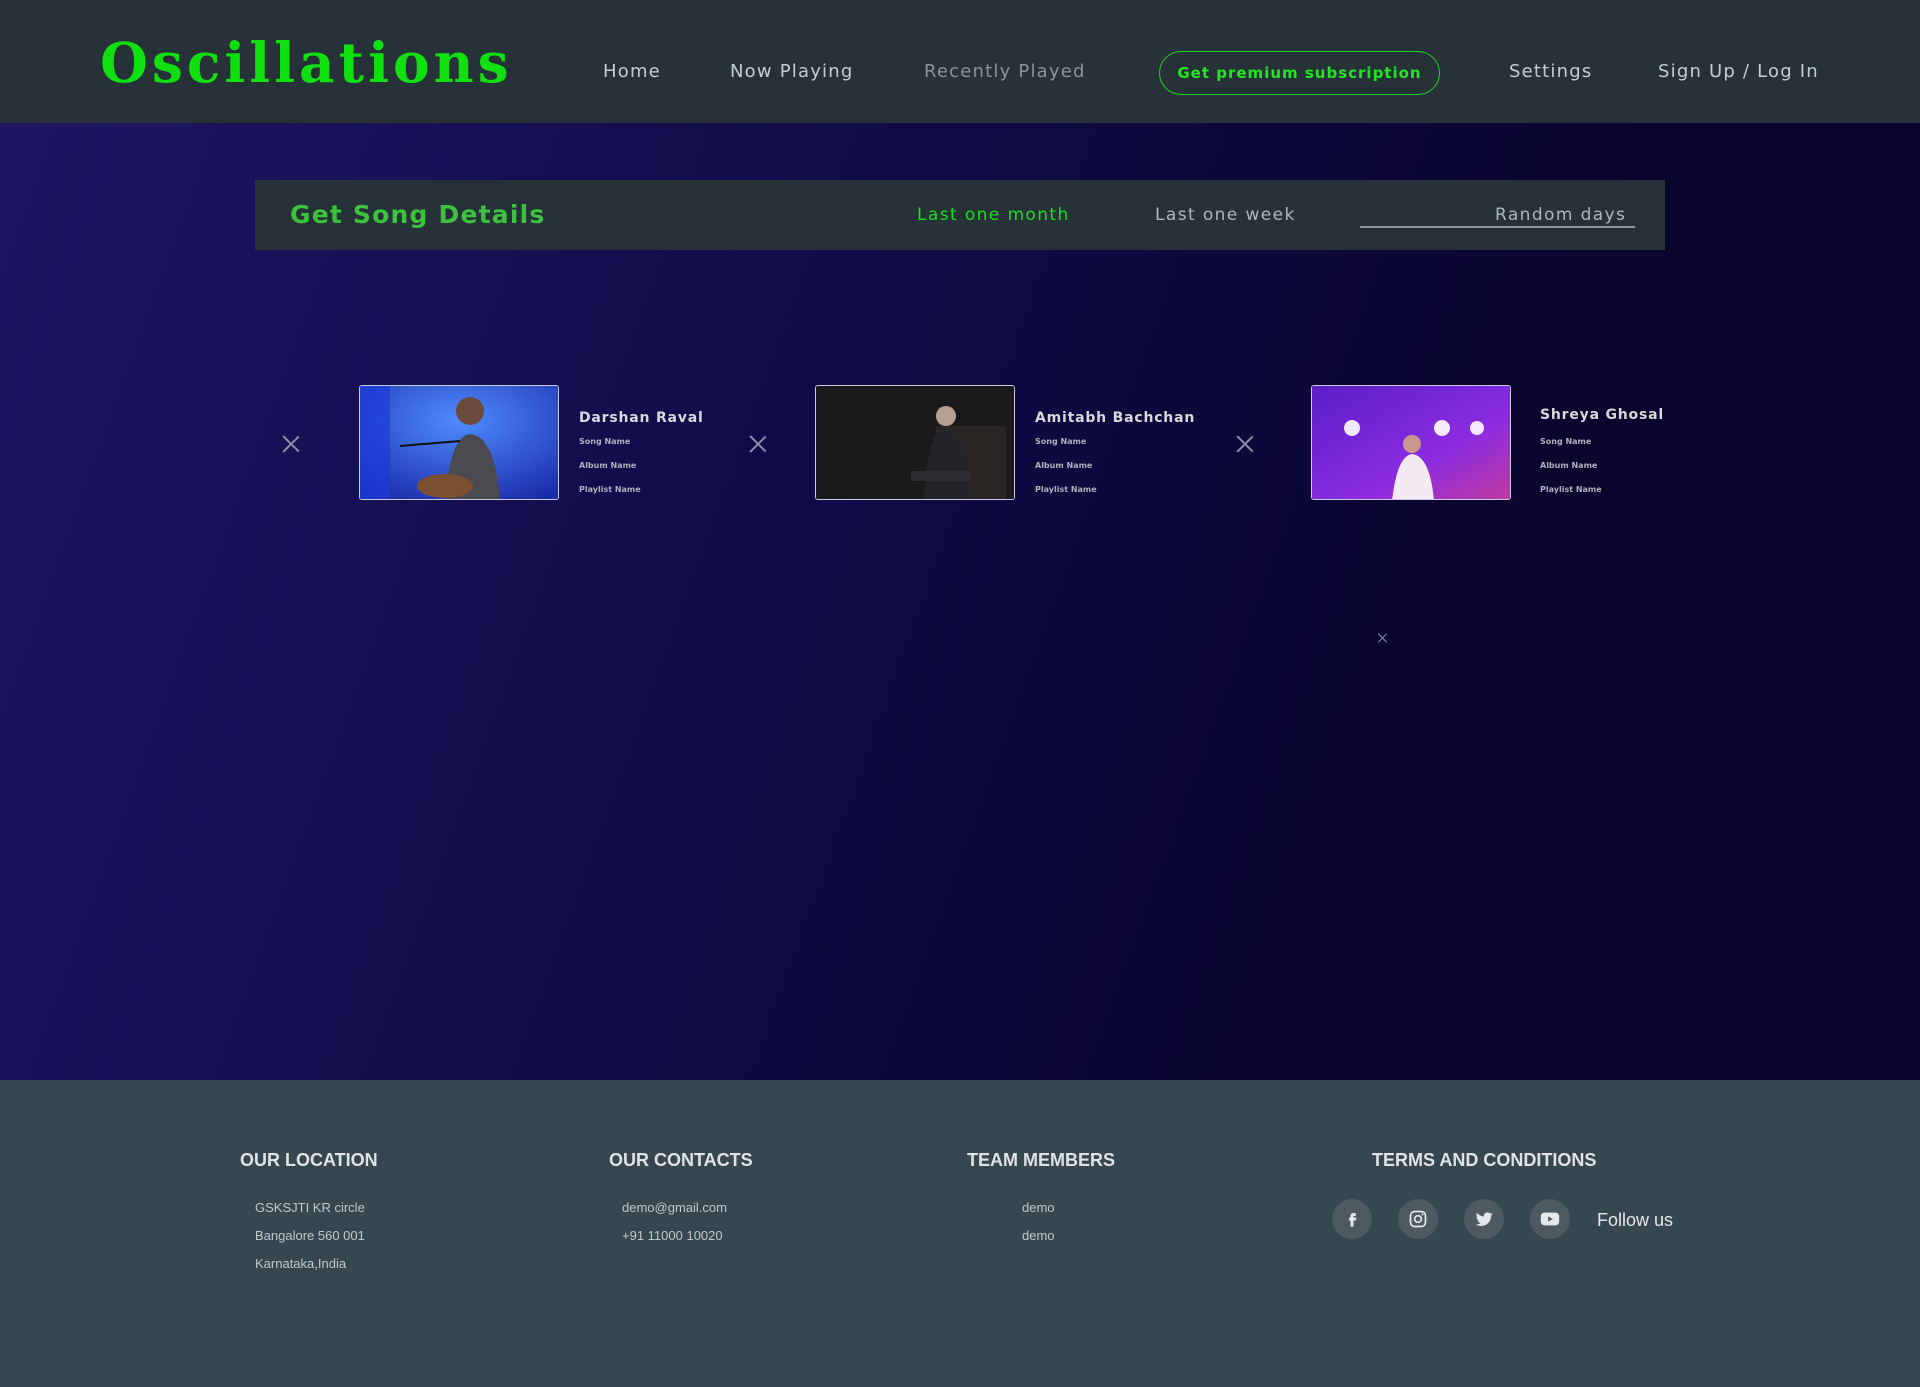 Image resolution: width=1920 pixels, height=1387 pixels. What do you see at coordinates (1411, 442) in the screenshot?
I see `artist-image-shreya-ghosal` at bounding box center [1411, 442].